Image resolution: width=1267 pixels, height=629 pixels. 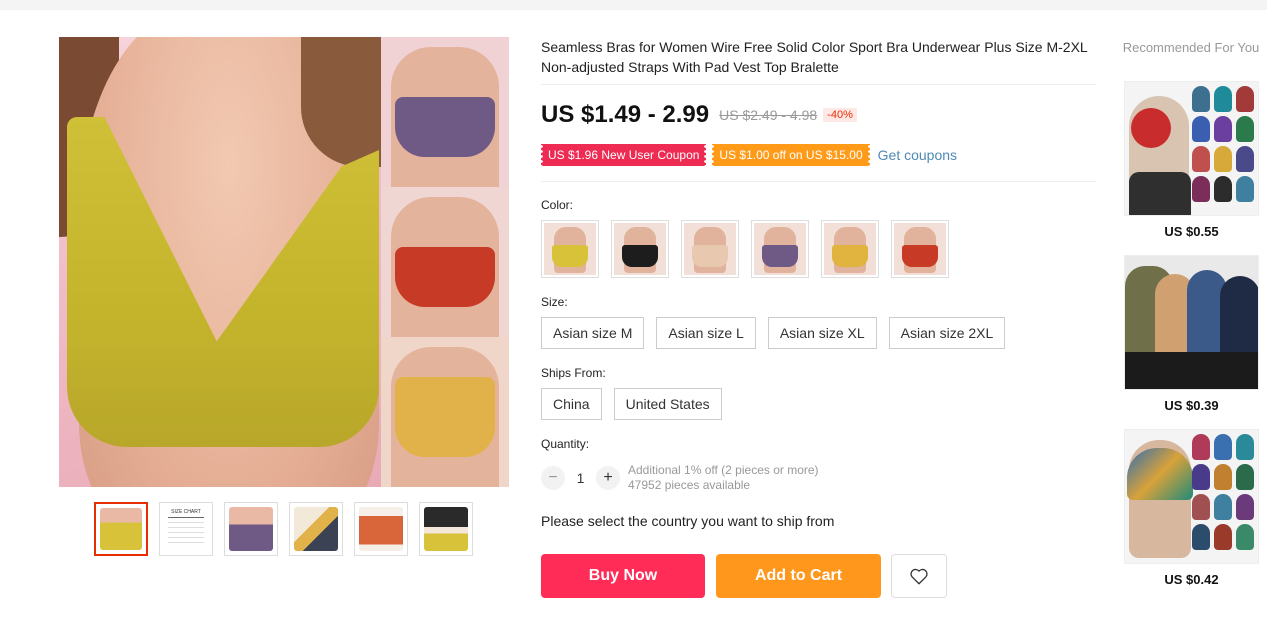 I want to click on recommended-item: US $0.42, so click(x=1191, y=508).